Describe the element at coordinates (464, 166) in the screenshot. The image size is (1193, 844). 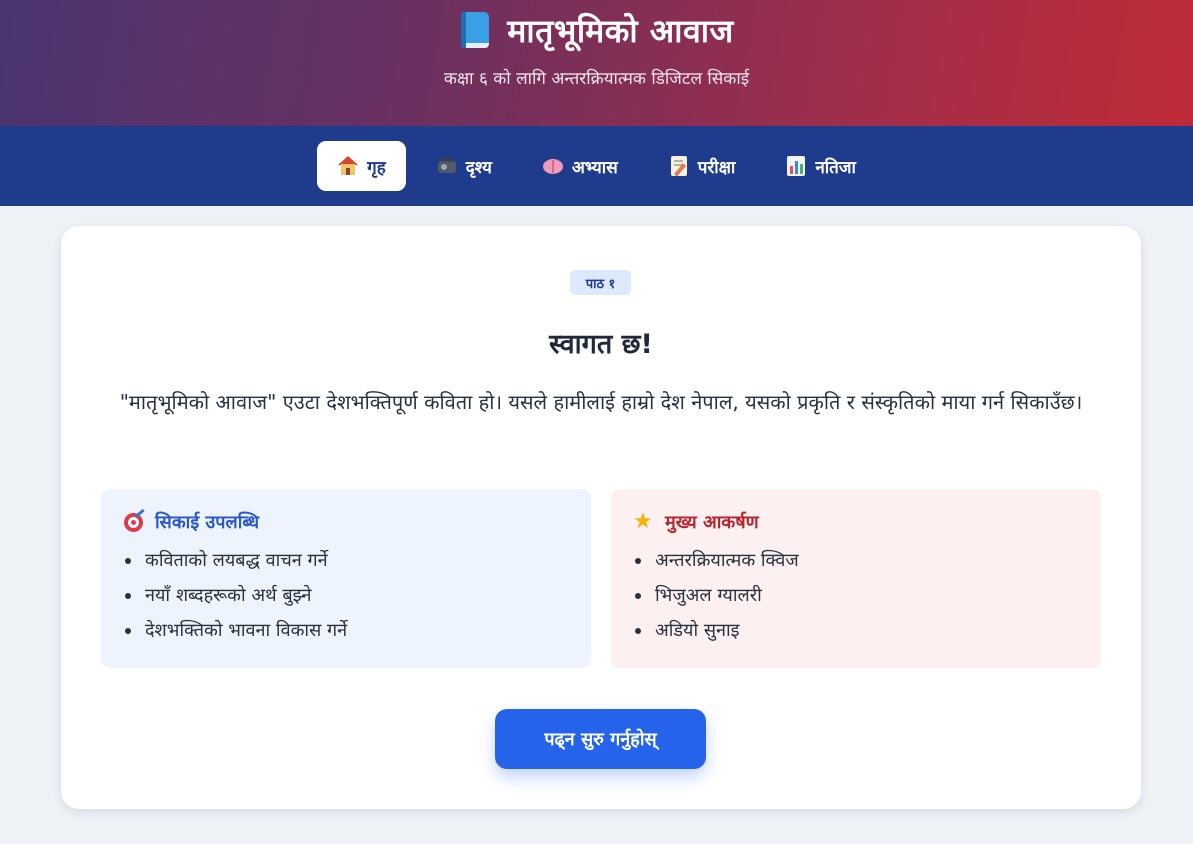
I see `tab-visual: दृश्य` at that location.